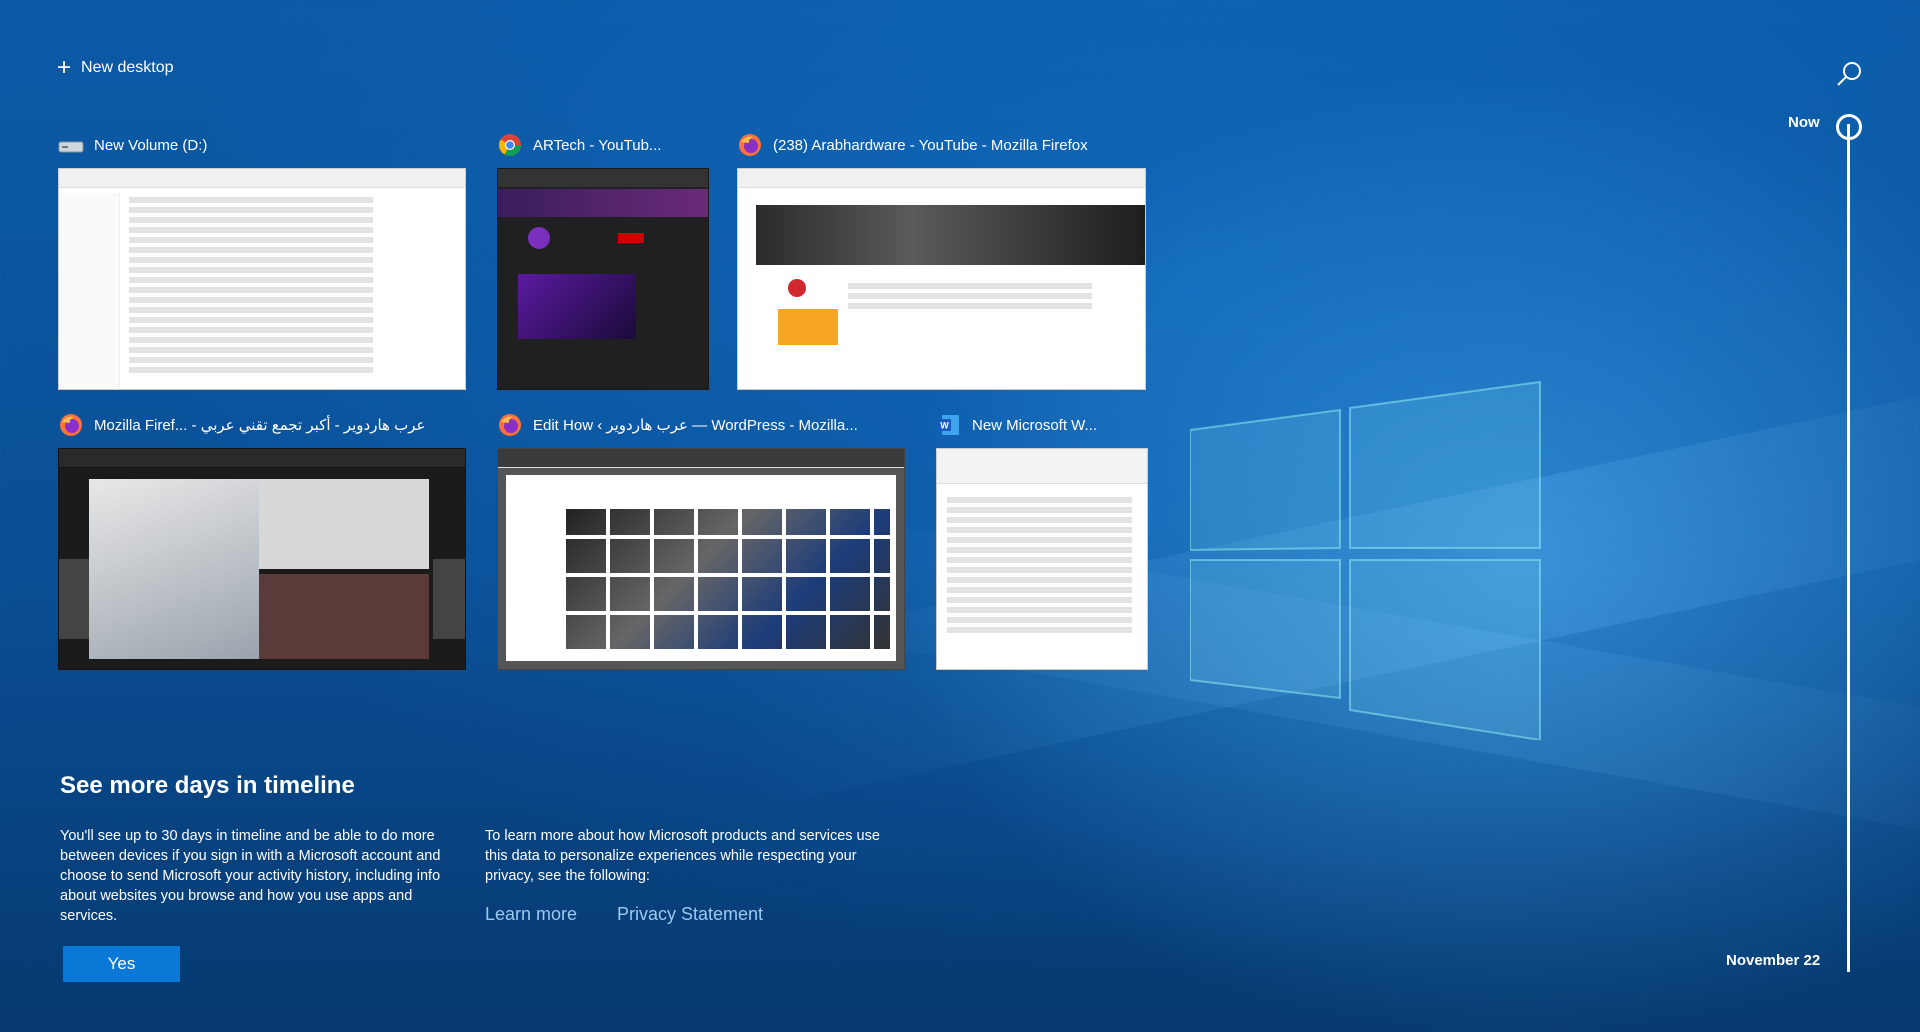 The width and height of the screenshot is (1920, 1032). Describe the element at coordinates (531, 914) in the screenshot. I see `learn-more-link: Learn more` at that location.